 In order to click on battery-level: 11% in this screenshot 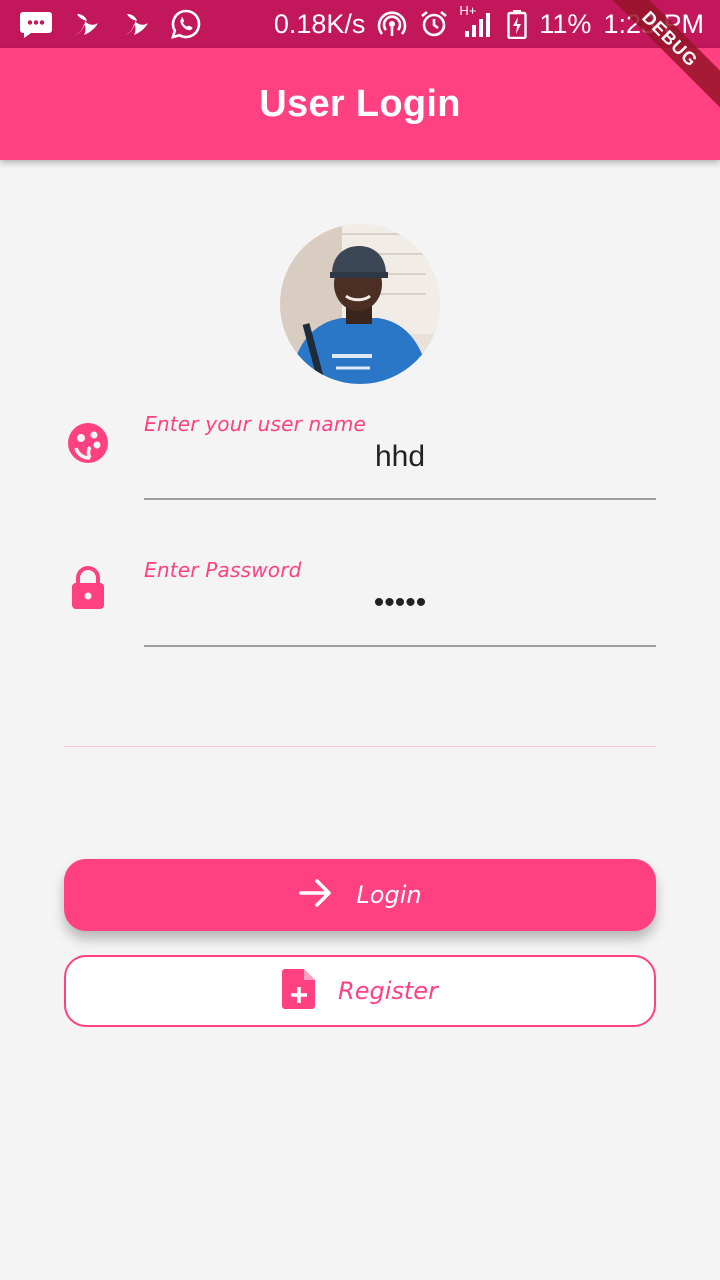, I will do `click(565, 23)`.